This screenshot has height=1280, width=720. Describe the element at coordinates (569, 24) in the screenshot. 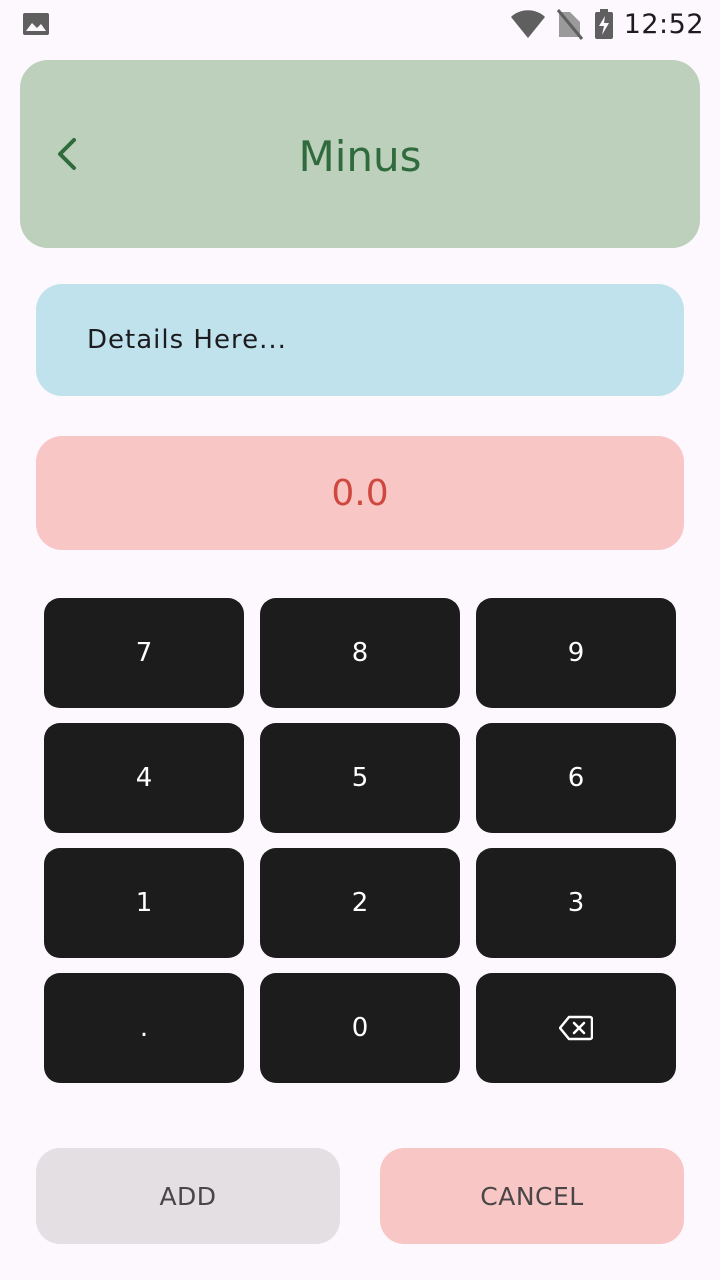

I see `no-sim-icon` at that location.